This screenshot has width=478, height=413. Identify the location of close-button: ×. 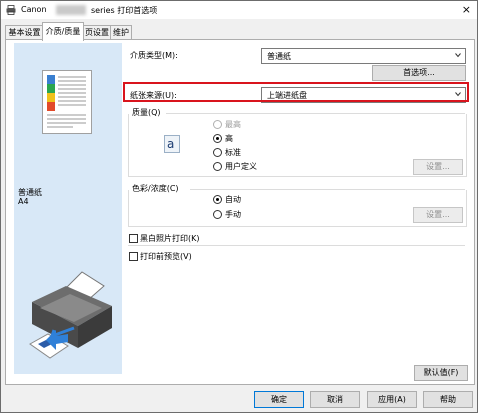
(466, 10).